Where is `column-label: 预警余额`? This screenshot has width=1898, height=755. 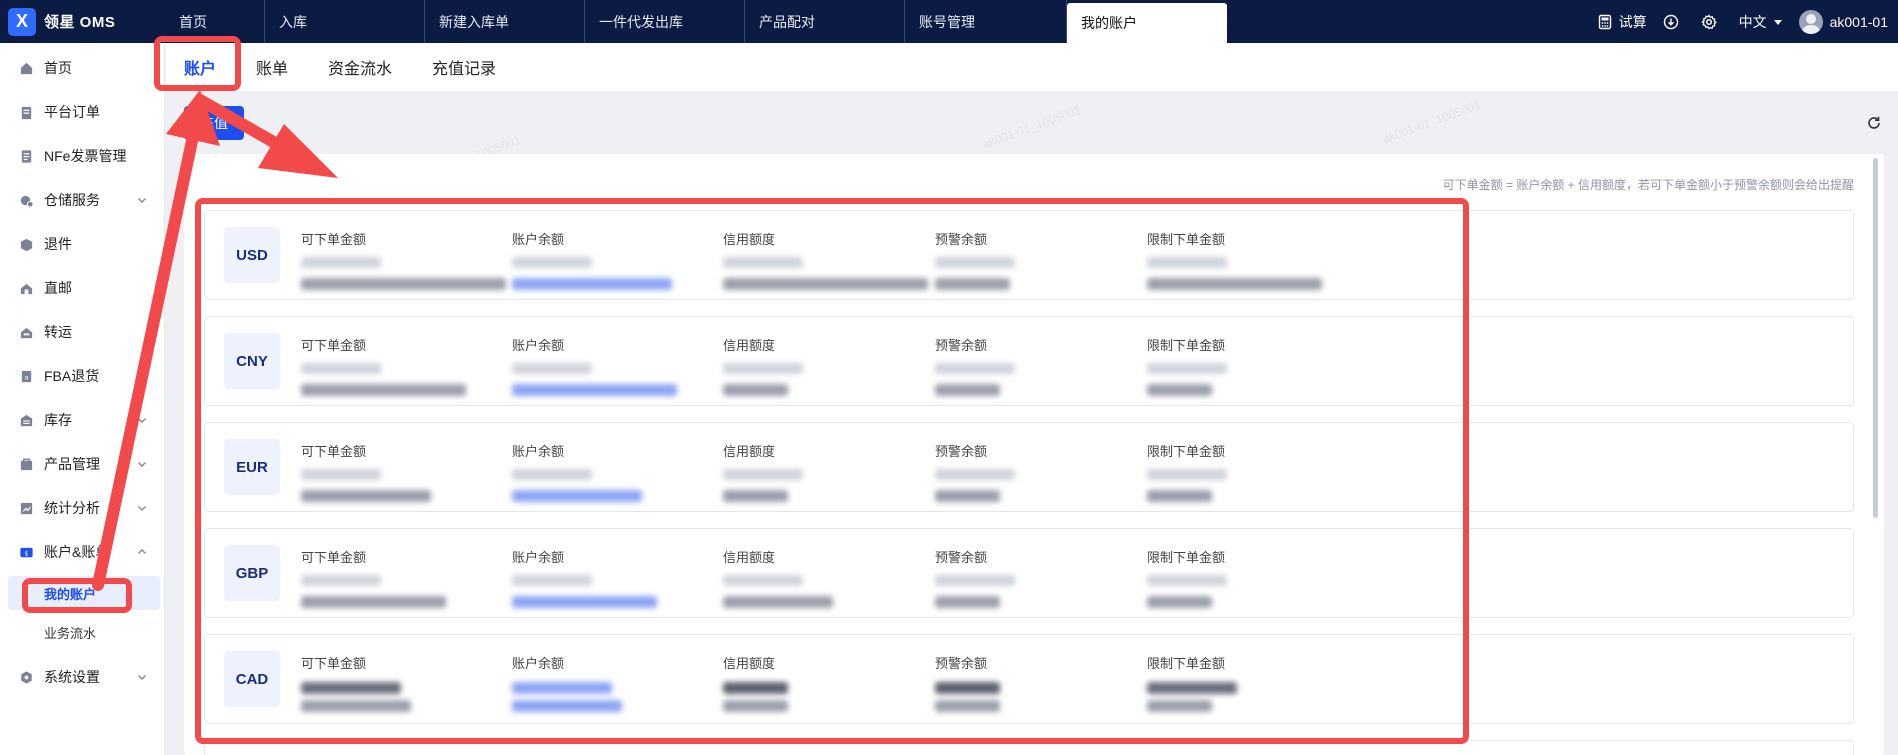
column-label: 预警余额 is located at coordinates (961, 663).